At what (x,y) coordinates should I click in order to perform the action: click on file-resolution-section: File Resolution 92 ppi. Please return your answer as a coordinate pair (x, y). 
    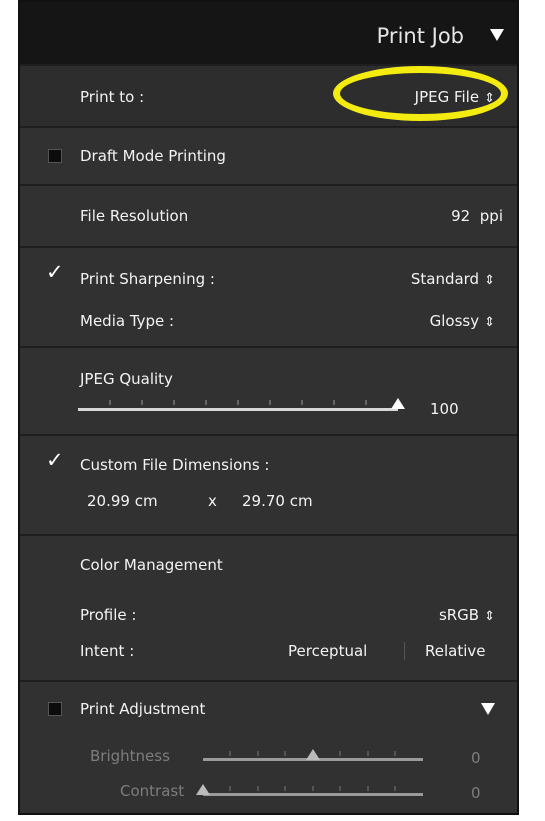
    Looking at the image, I should click on (268, 215).